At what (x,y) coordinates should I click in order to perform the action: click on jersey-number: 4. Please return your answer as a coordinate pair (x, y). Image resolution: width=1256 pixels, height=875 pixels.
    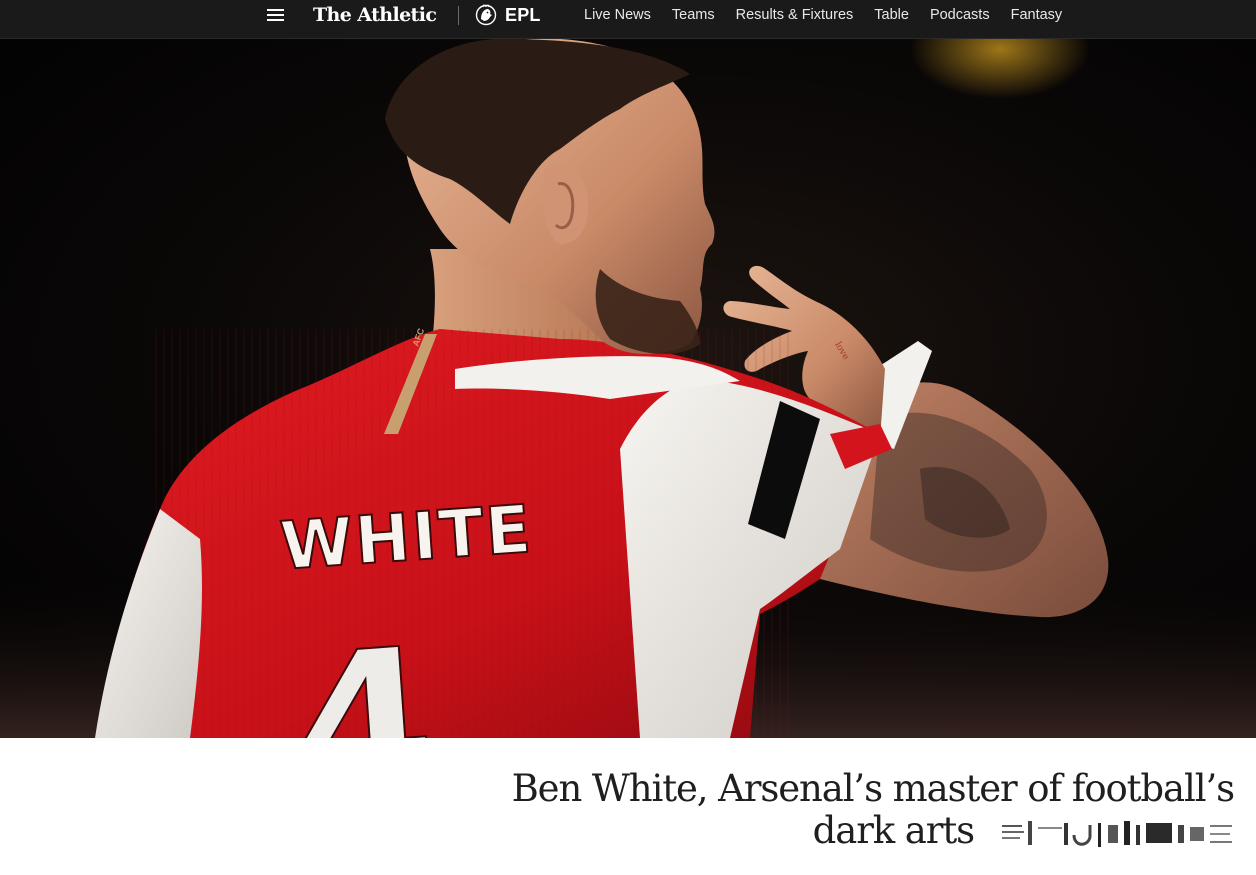
    Looking at the image, I should click on (364, 671).